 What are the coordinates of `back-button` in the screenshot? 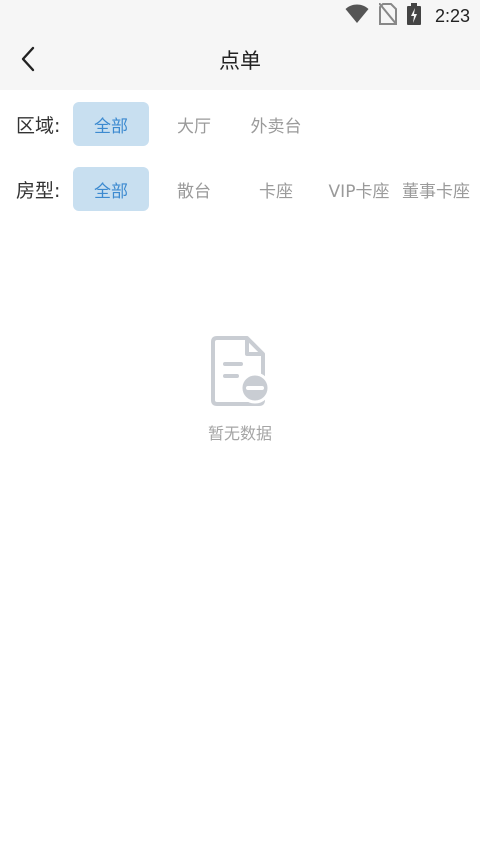 It's located at (29, 61).